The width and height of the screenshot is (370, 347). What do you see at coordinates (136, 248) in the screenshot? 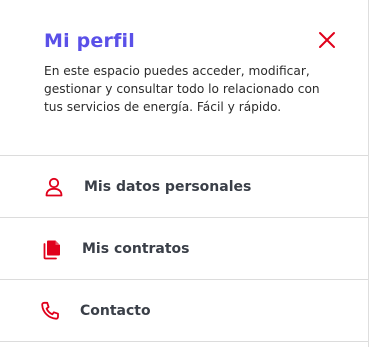
I see `menu-item-label: Mis contratos` at bounding box center [136, 248].